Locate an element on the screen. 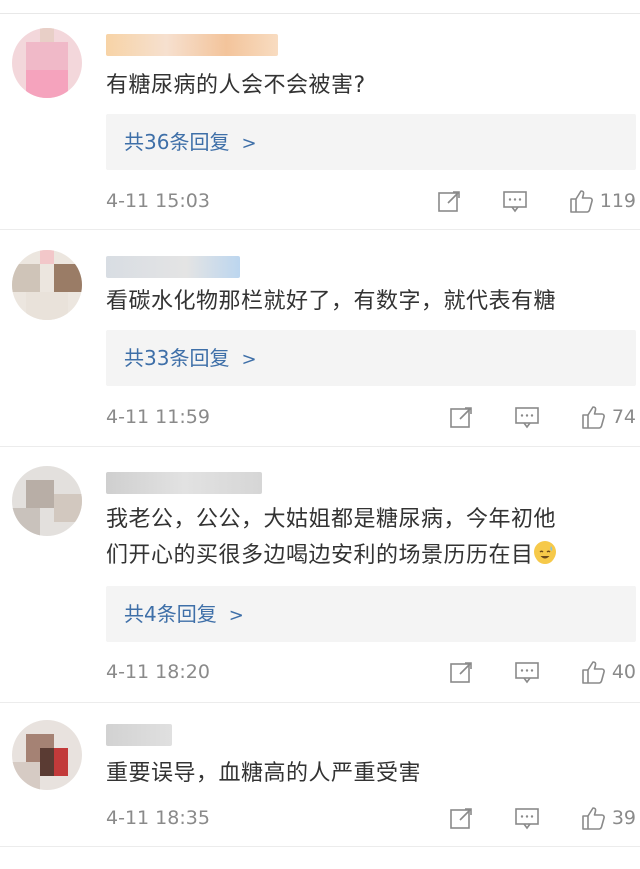 Image resolution: width=640 pixels, height=869 pixels. timestamp: 4-11 18:35 is located at coordinates (158, 818).